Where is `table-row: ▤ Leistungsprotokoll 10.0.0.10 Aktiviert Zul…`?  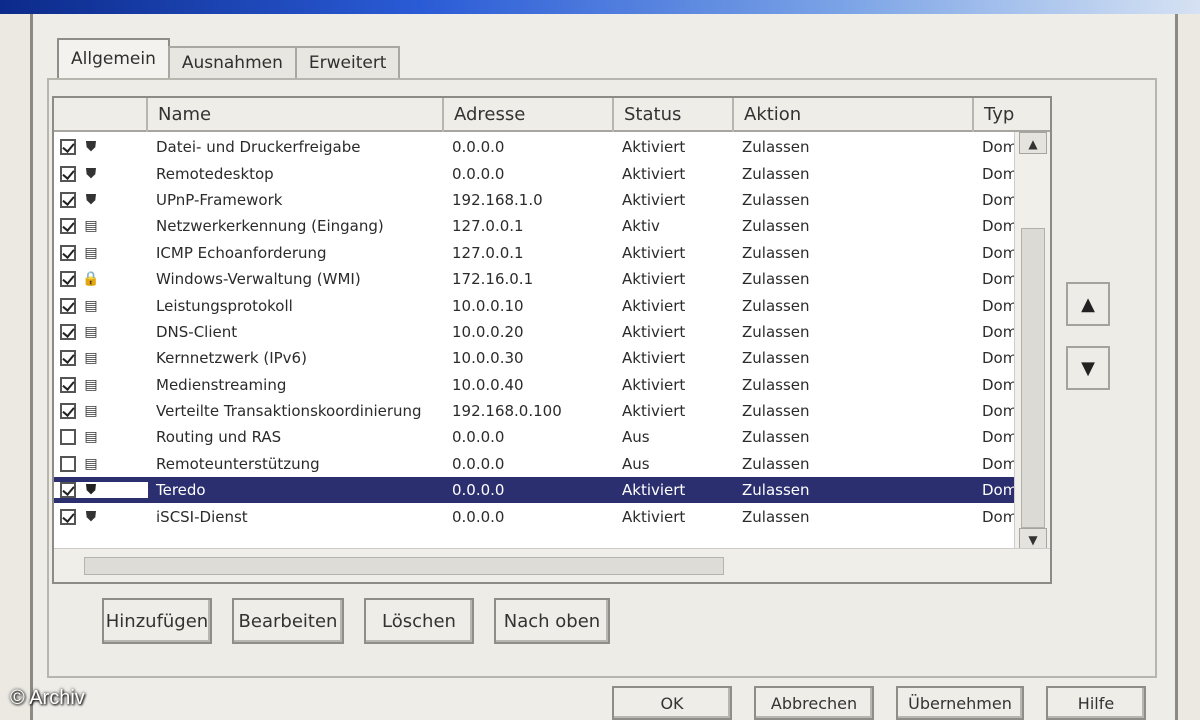
table-row: ▤ Leistungsprotokoll 10.0.0.10 Aktiviert Zul… is located at coordinates (534, 305).